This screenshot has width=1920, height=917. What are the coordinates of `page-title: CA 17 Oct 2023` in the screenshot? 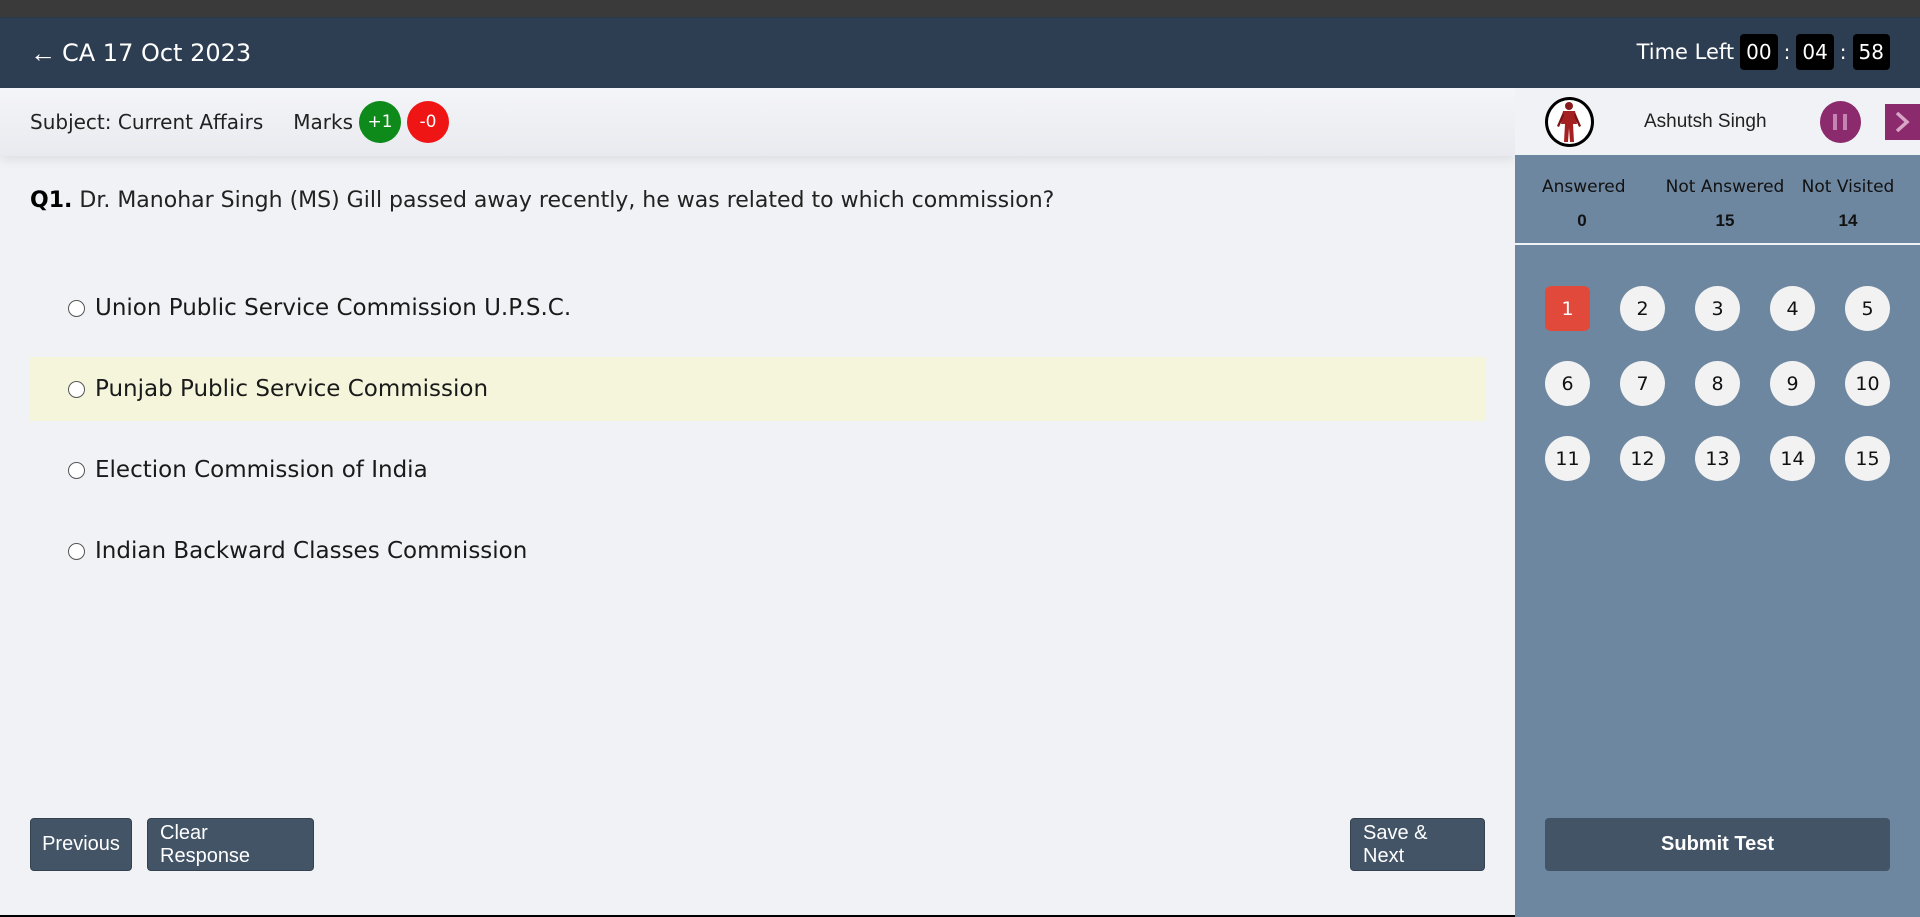 It's located at (157, 53).